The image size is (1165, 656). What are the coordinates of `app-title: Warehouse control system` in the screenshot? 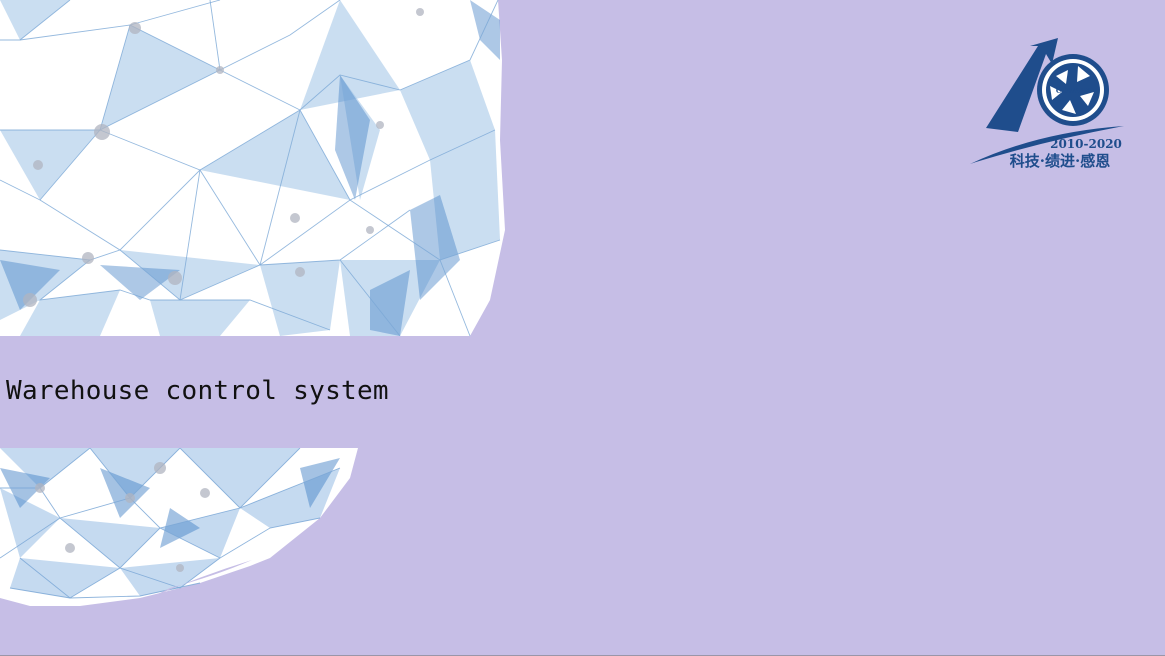 It's located at (197, 391).